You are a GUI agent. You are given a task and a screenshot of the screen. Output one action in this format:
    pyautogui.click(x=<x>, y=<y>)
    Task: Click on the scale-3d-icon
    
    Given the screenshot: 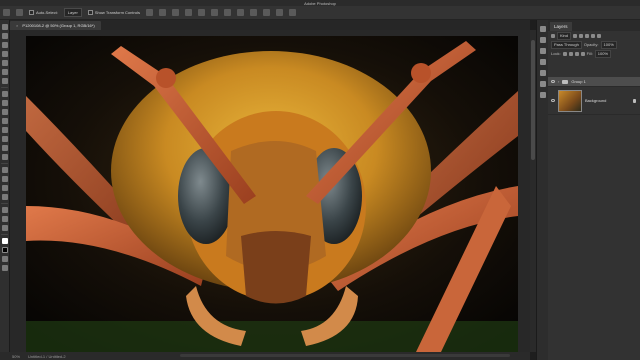 What is the action you would take?
    pyautogui.click(x=292, y=12)
    